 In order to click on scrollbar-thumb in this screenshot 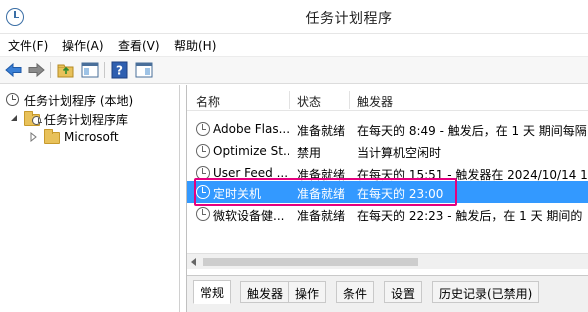, I will do `click(310, 262)`.